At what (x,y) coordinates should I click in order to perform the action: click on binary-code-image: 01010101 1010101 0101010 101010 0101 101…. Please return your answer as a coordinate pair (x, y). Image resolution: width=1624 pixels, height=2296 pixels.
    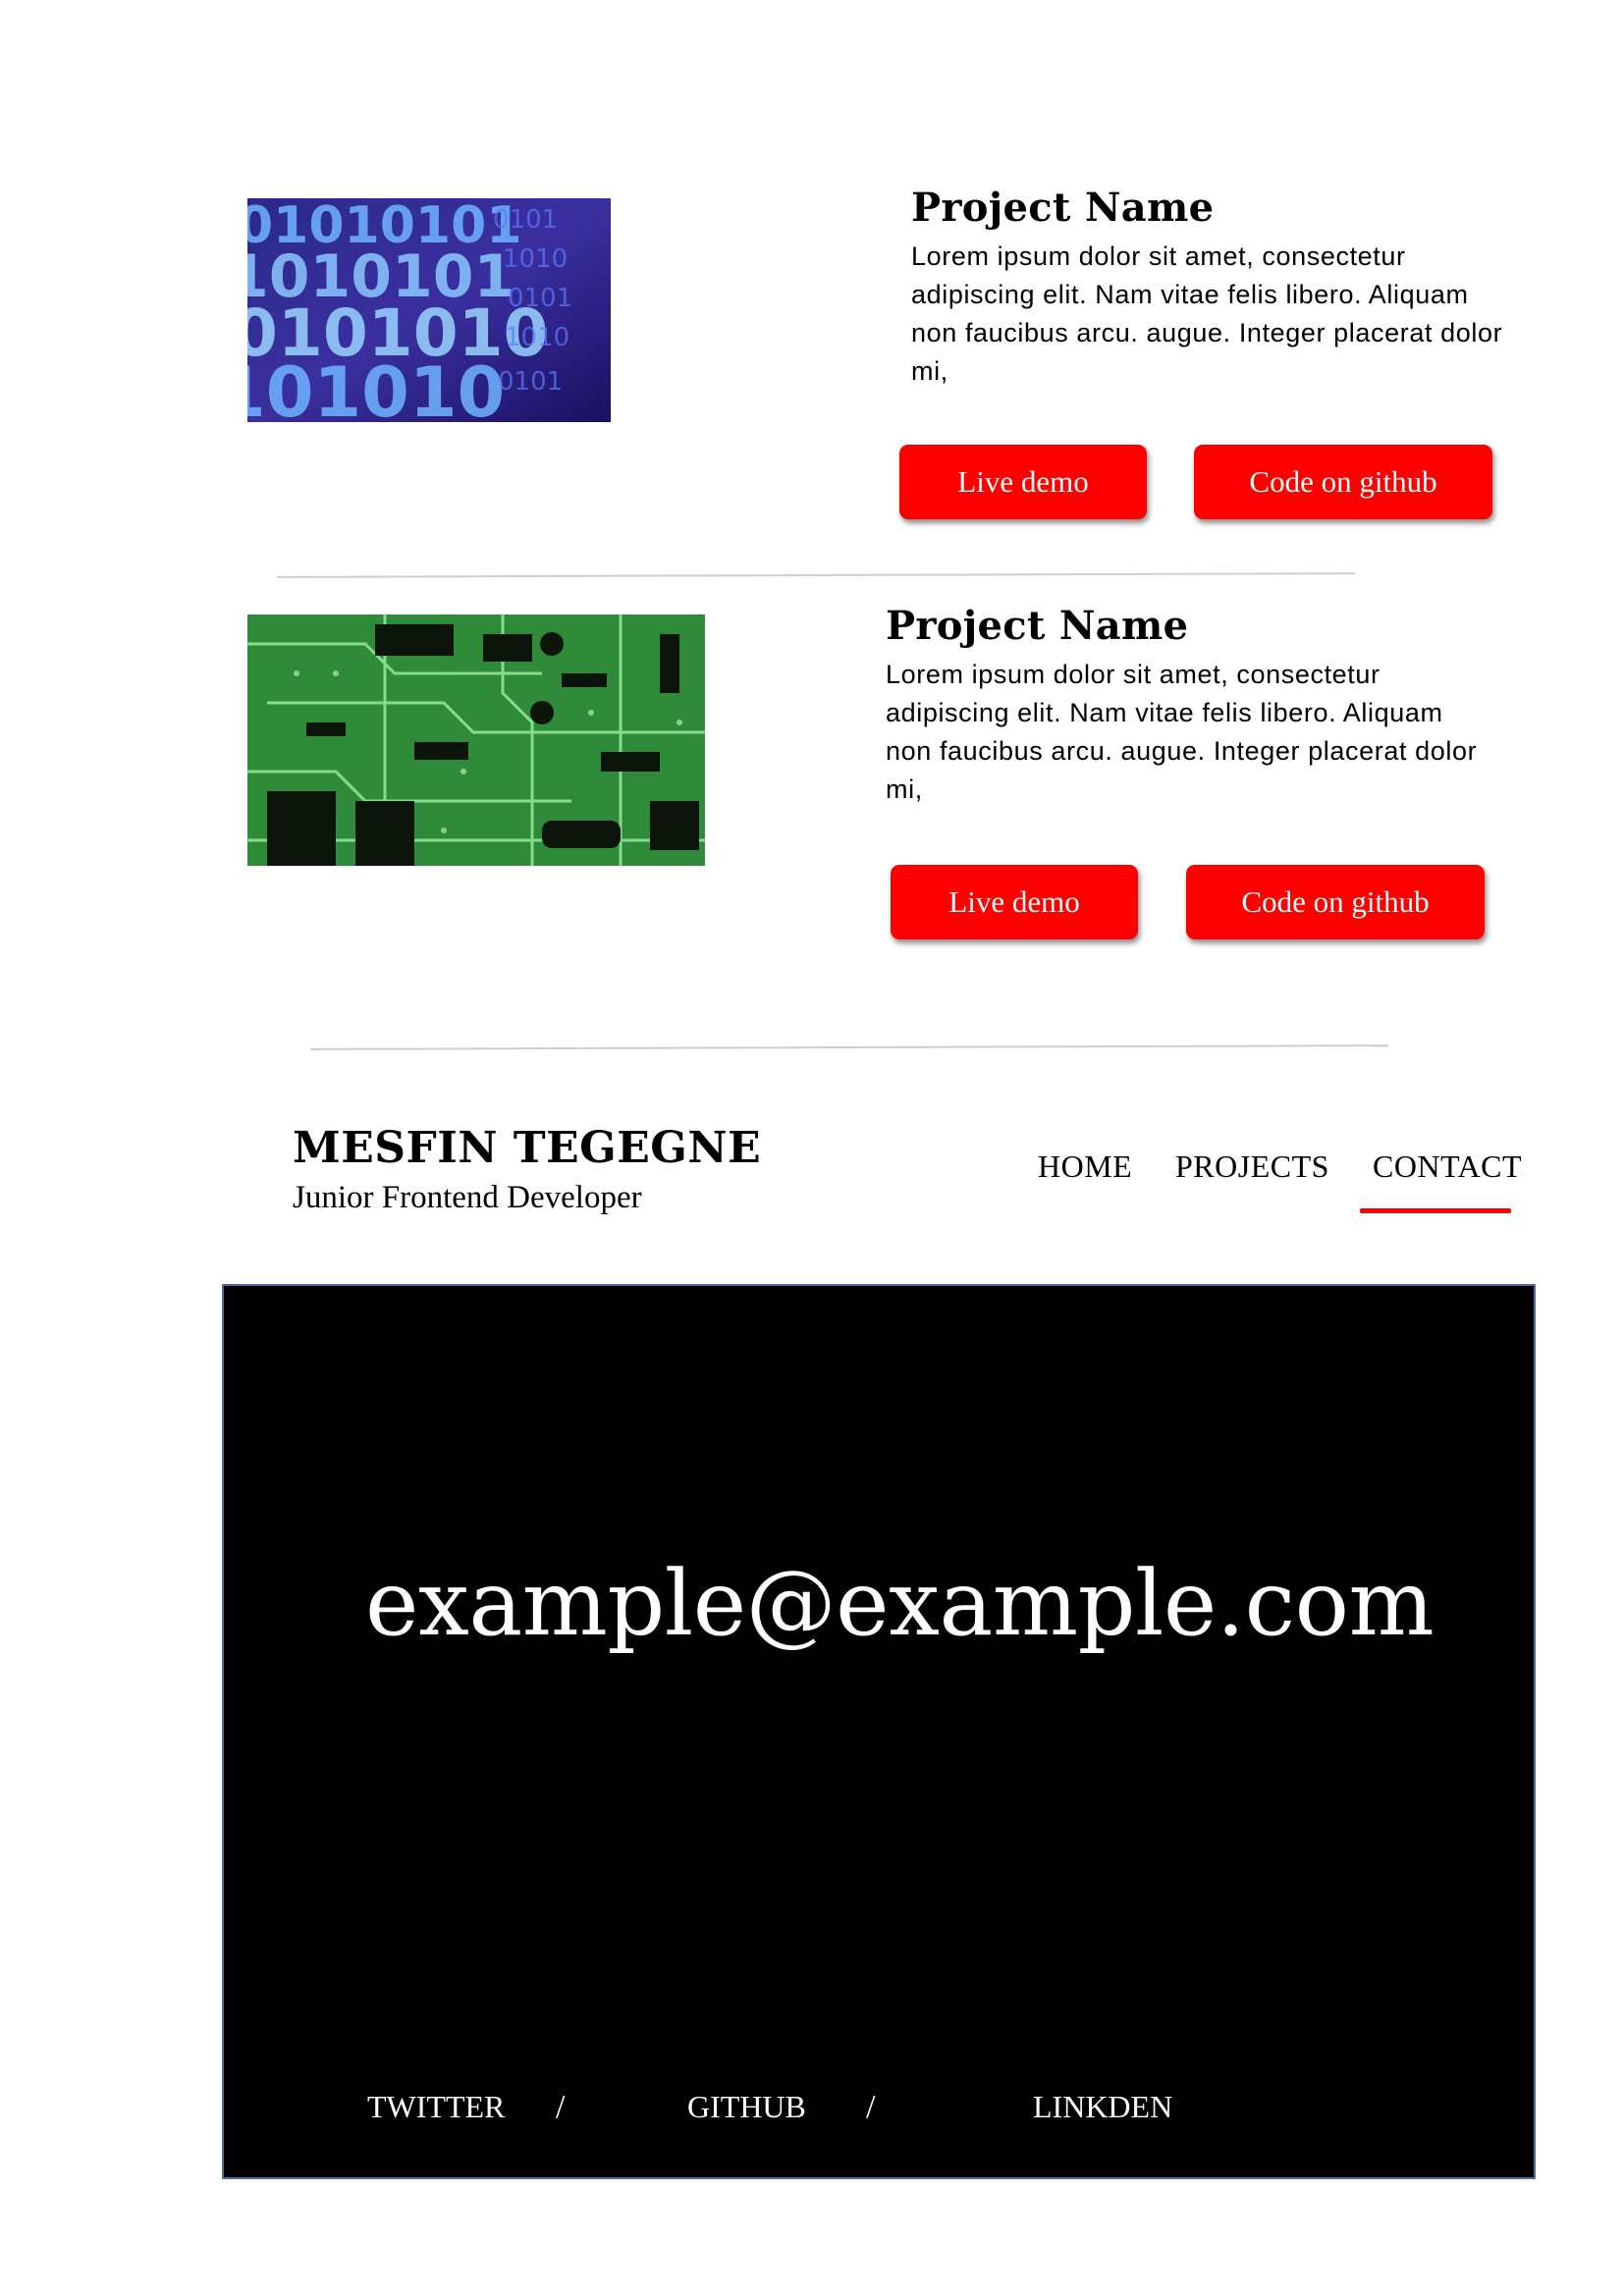
    Looking at the image, I should click on (429, 310).